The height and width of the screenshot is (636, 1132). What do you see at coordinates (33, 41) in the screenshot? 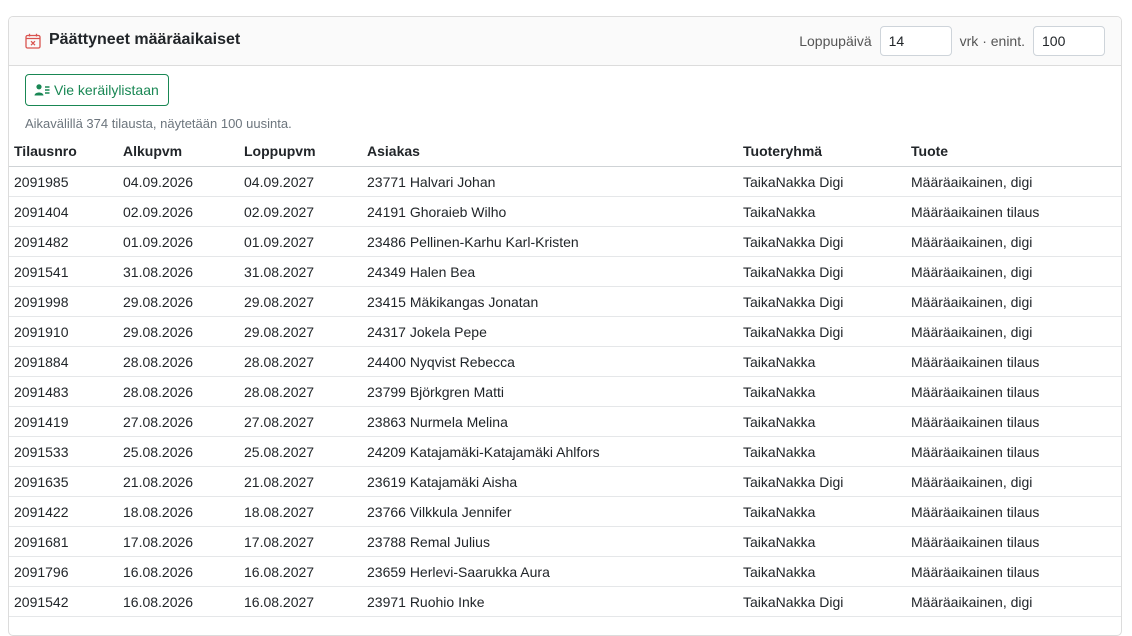
I see `calendar-x-icon` at bounding box center [33, 41].